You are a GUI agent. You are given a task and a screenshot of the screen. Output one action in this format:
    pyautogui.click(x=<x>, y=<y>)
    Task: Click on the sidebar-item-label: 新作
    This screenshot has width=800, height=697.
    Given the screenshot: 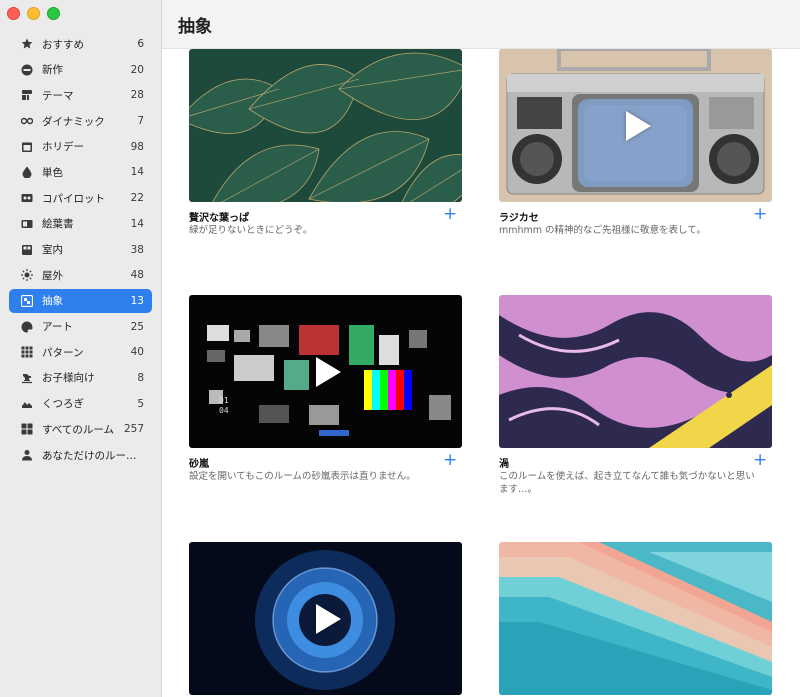 What is the action you would take?
    pyautogui.click(x=52, y=70)
    